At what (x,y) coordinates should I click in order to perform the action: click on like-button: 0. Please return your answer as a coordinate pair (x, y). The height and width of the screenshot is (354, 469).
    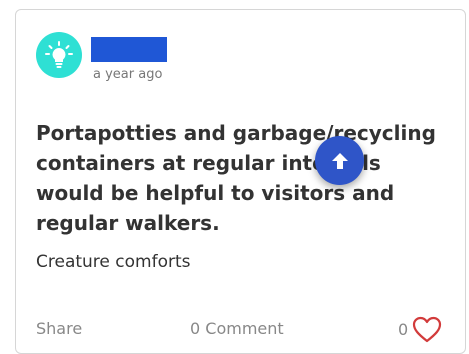
    Looking at the image, I should click on (420, 329).